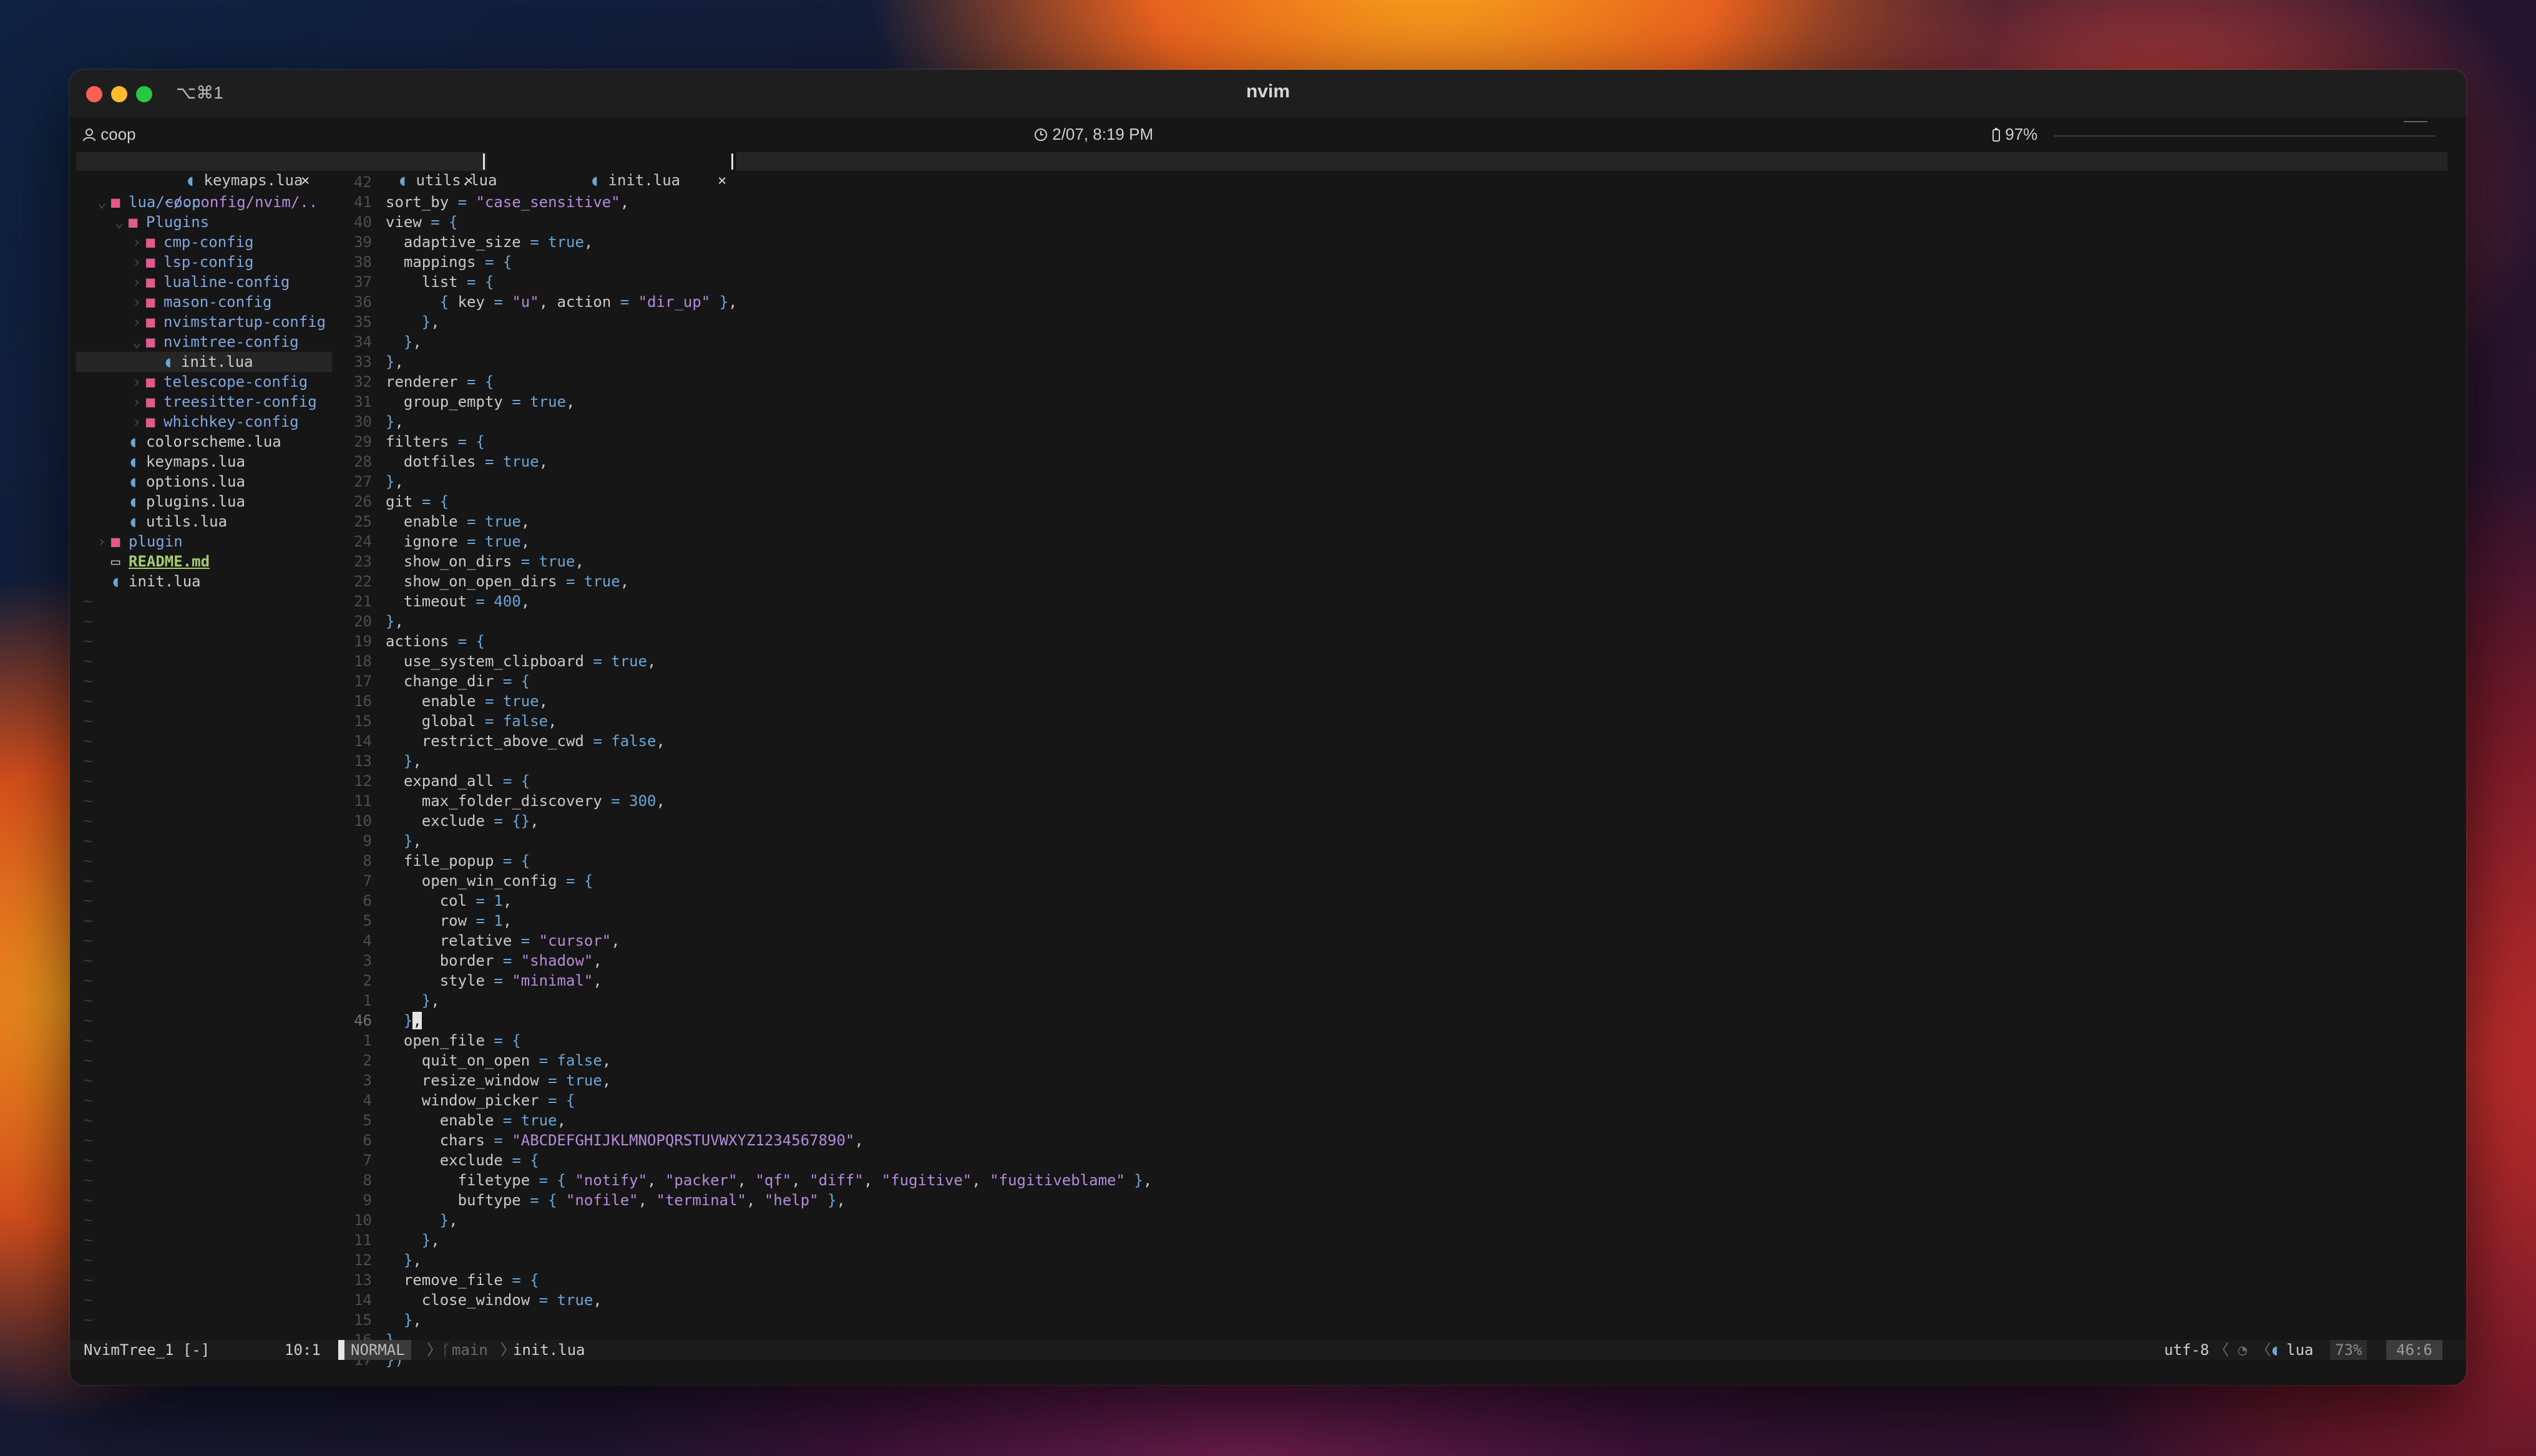 This screenshot has height=1456, width=2536. Describe the element at coordinates (1399, 901) in the screenshot. I see `code-line: 6 col = 1,` at that location.